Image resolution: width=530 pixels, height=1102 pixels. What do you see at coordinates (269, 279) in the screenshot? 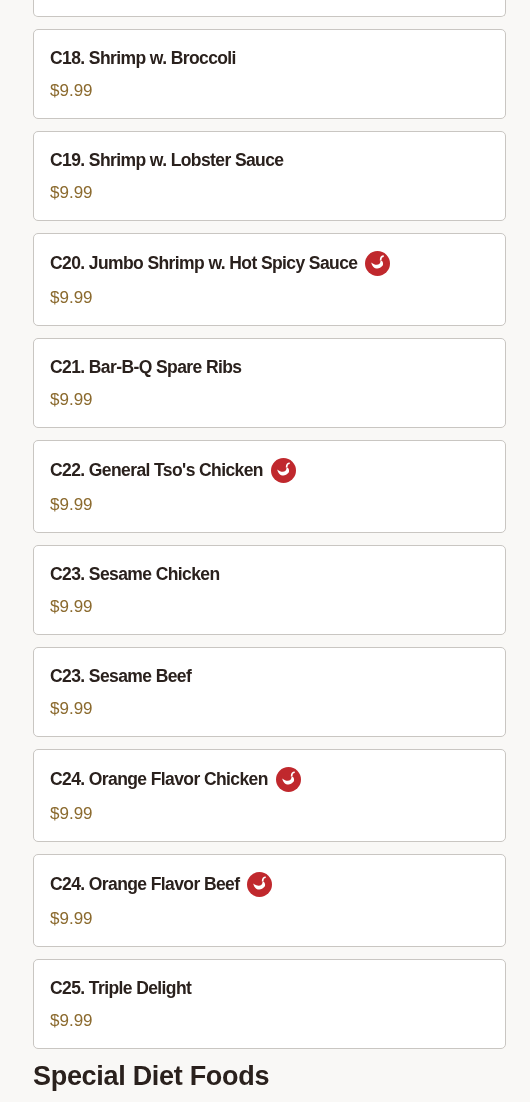
I see `menu-item-card: C20. Jumbo Shrimp w. Hot Spicy Sauce $9.99` at bounding box center [269, 279].